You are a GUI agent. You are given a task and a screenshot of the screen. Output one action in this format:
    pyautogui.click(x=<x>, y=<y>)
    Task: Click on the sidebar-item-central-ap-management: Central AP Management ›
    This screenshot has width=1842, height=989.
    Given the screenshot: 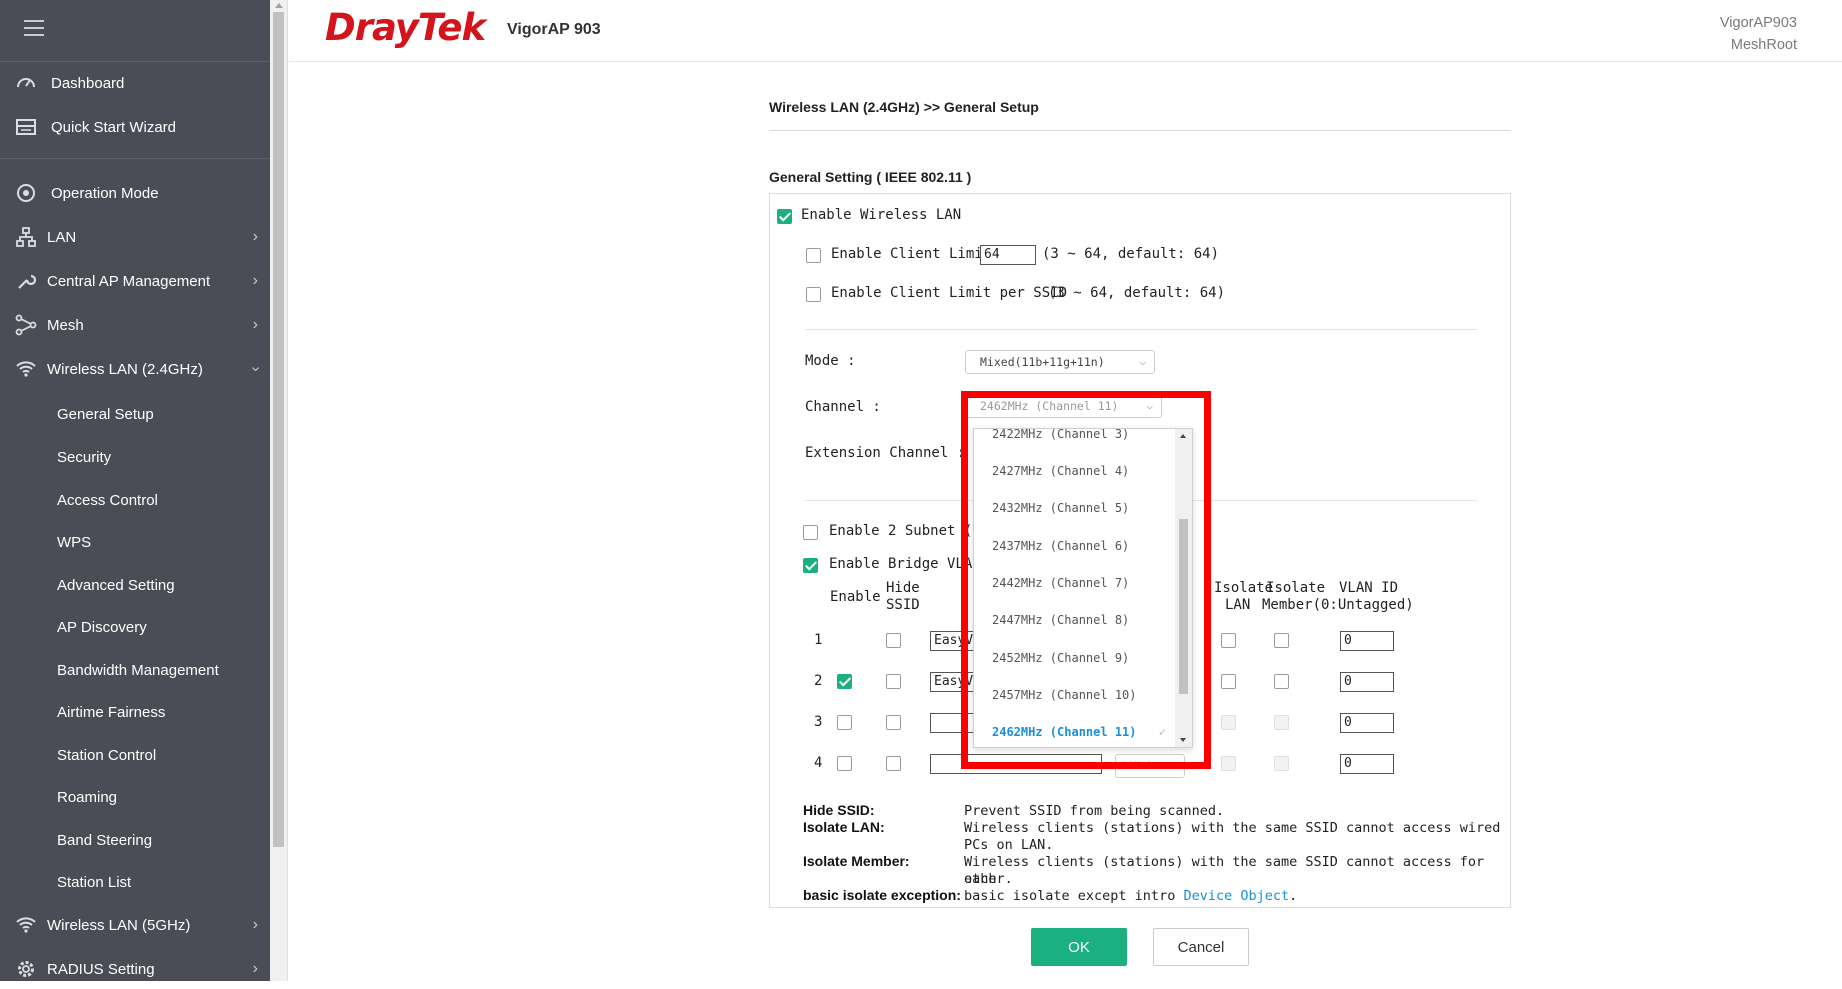 What is the action you would take?
    pyautogui.click(x=135, y=281)
    